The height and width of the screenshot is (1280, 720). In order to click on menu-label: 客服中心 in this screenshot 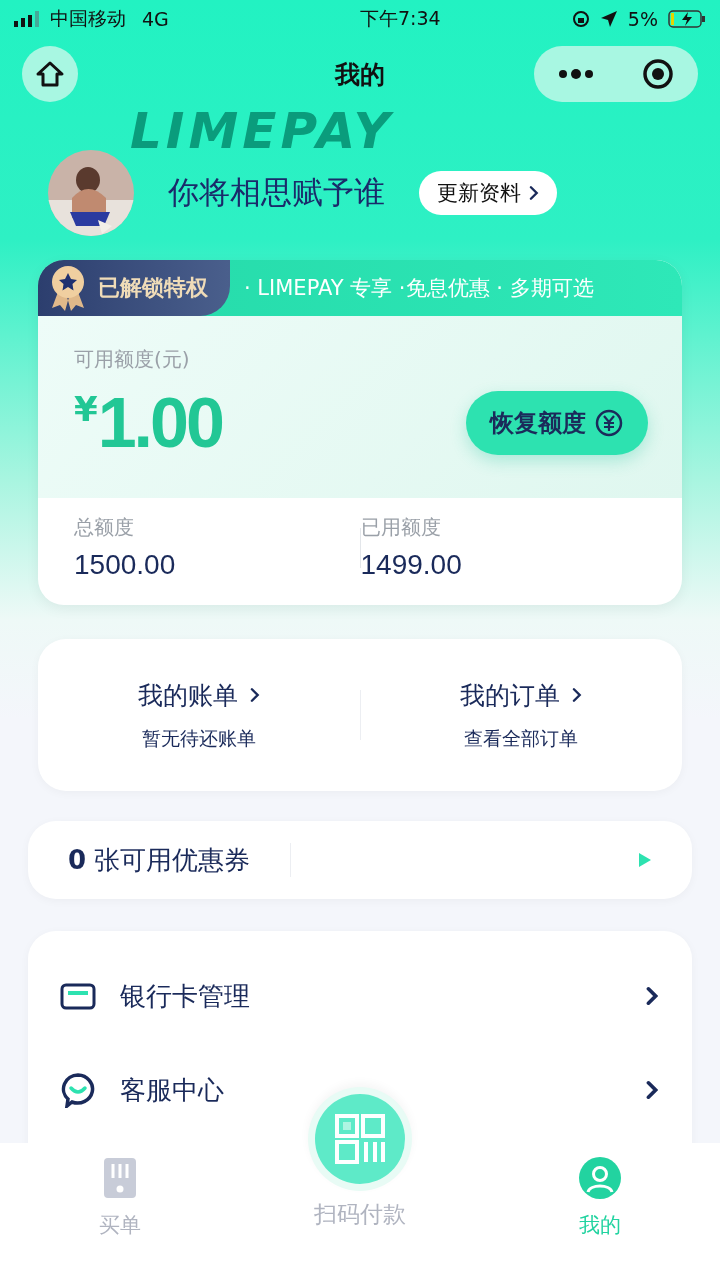, I will do `click(172, 1090)`.